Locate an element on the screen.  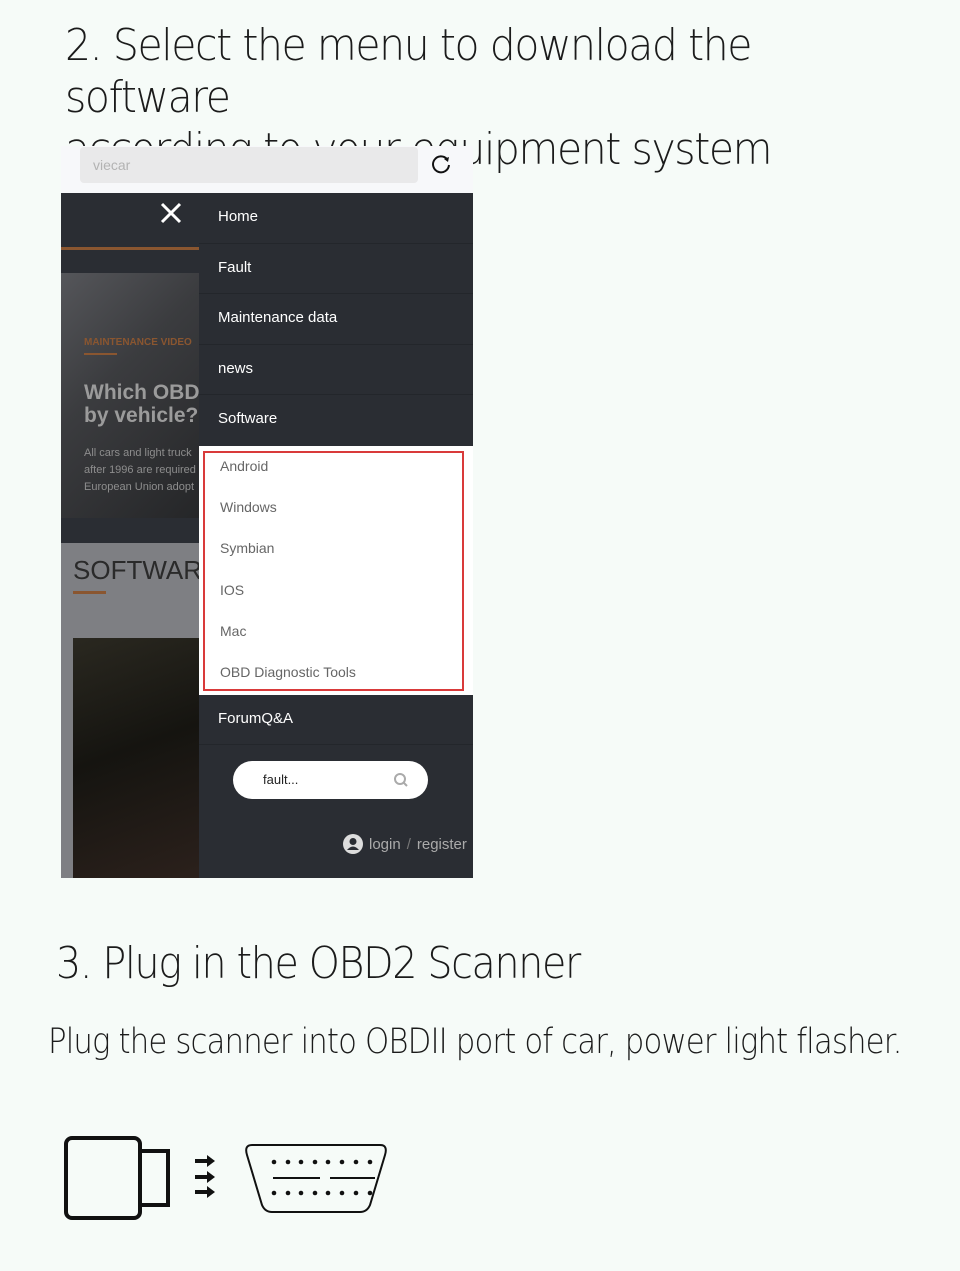
headline: Which OBD by vehicle? is located at coordinates (141, 404).